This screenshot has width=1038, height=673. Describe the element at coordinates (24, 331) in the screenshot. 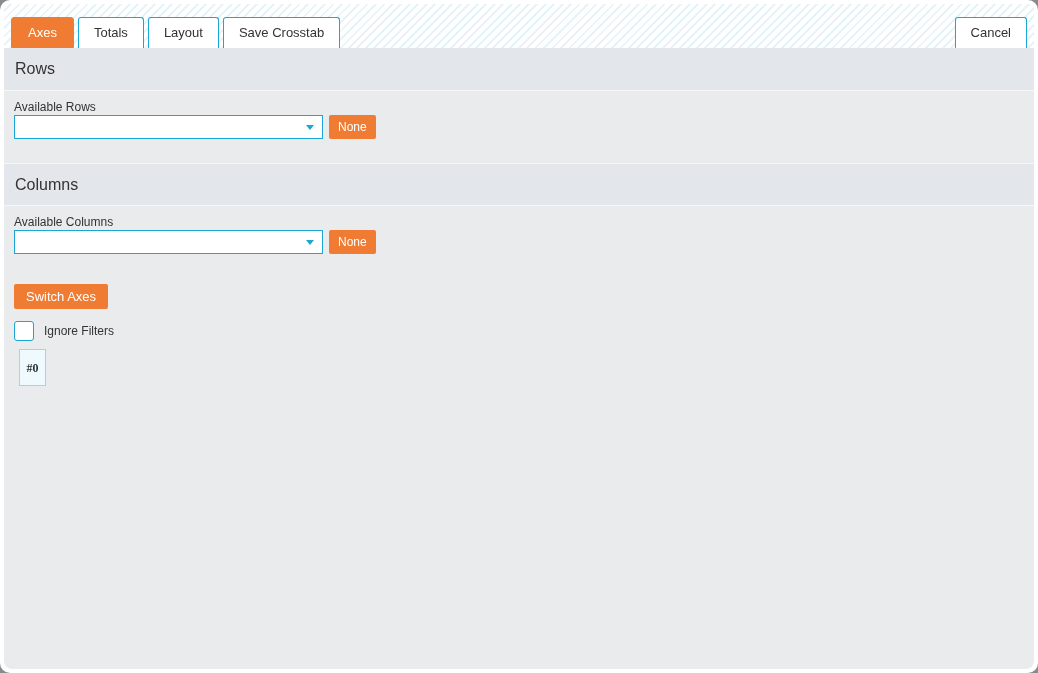

I see `checkbox` at that location.